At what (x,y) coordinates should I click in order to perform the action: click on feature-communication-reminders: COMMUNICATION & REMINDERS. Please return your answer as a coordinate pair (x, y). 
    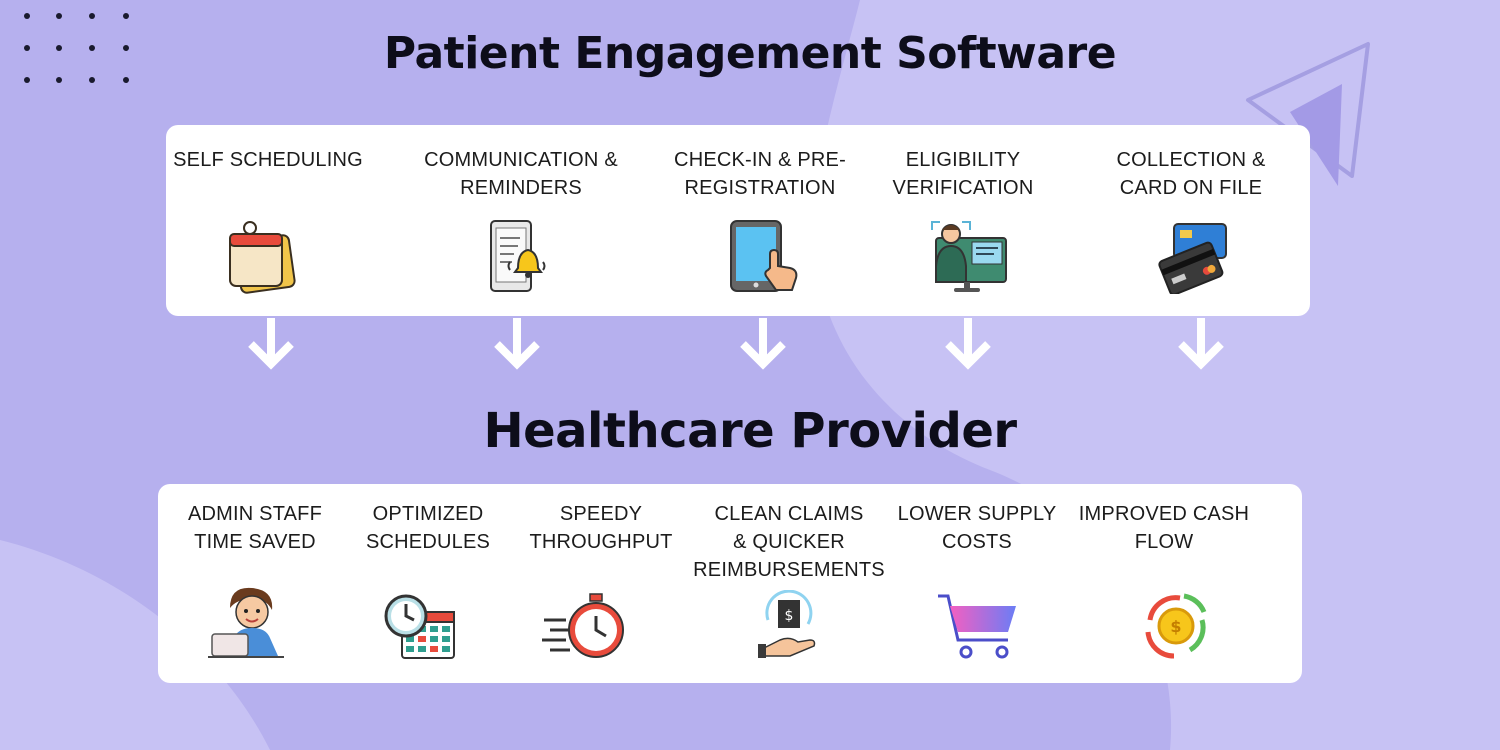
    Looking at the image, I should click on (521, 174).